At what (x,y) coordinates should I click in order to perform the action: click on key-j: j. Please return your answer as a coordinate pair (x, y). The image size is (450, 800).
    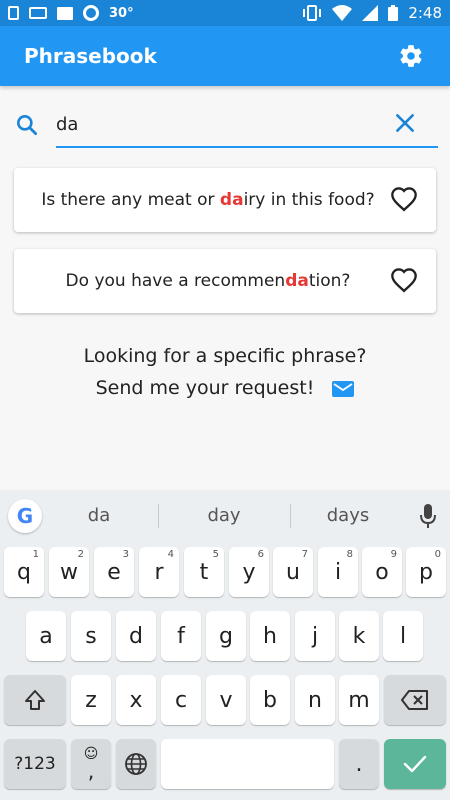
    Looking at the image, I should click on (315, 636).